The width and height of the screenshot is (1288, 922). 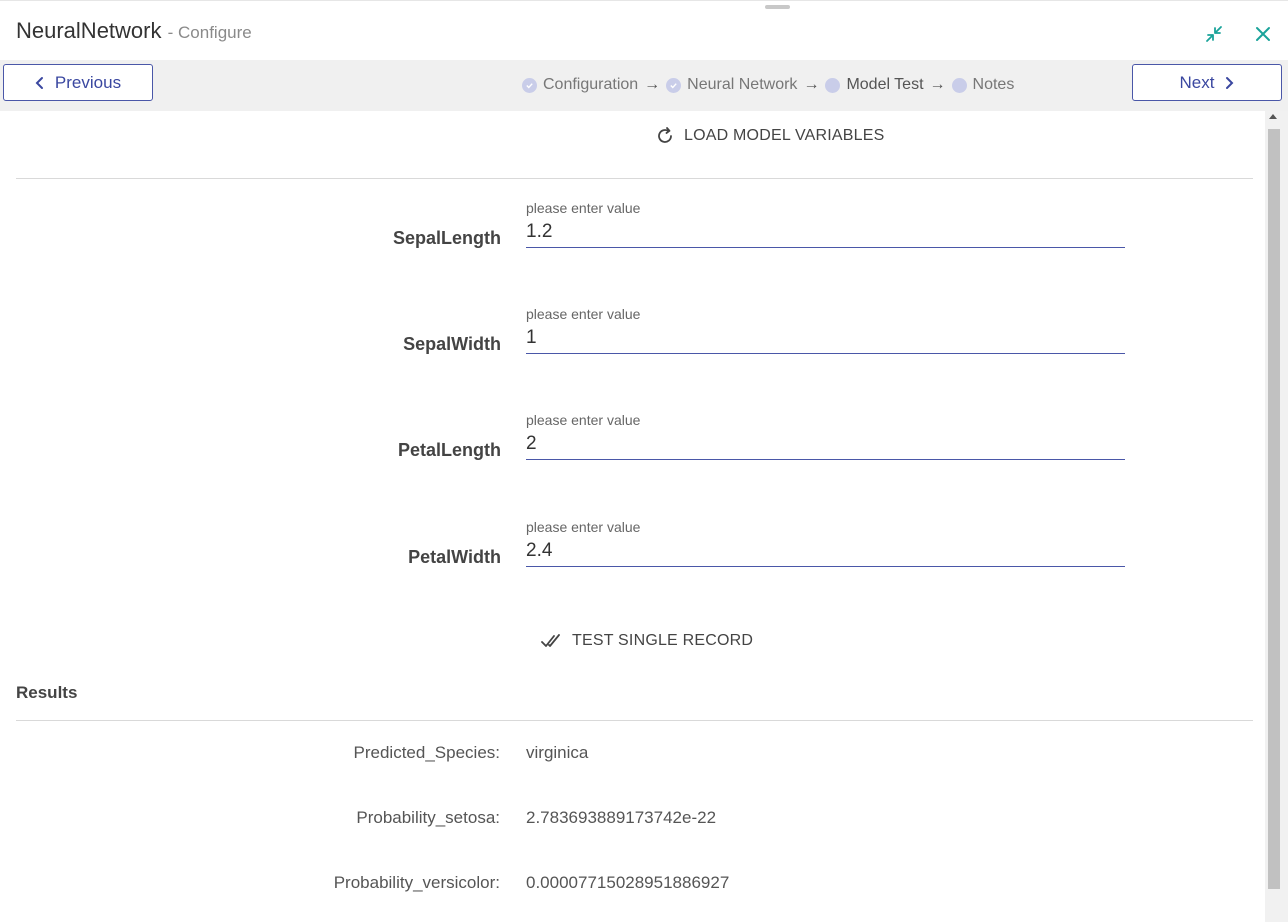 What do you see at coordinates (628, 882) in the screenshot?
I see `result-value: 0.00007715028951886927` at bounding box center [628, 882].